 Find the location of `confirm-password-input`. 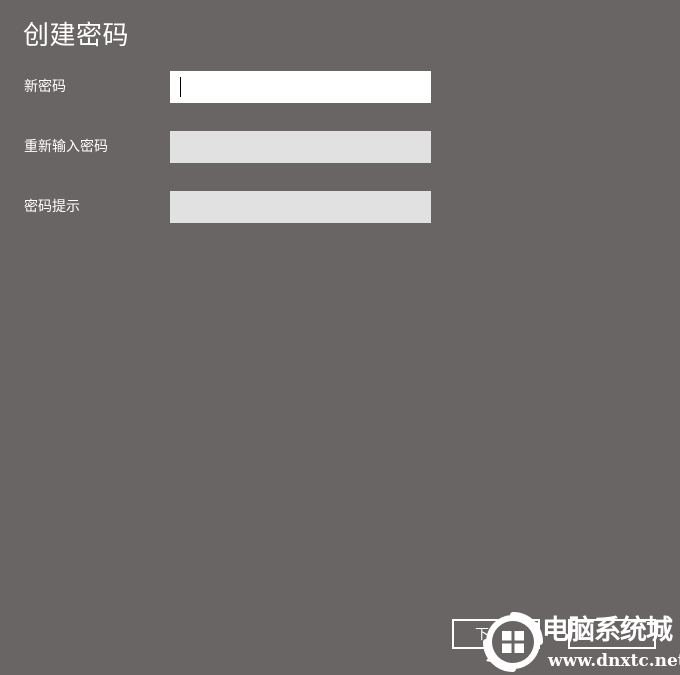

confirm-password-input is located at coordinates (300, 147).